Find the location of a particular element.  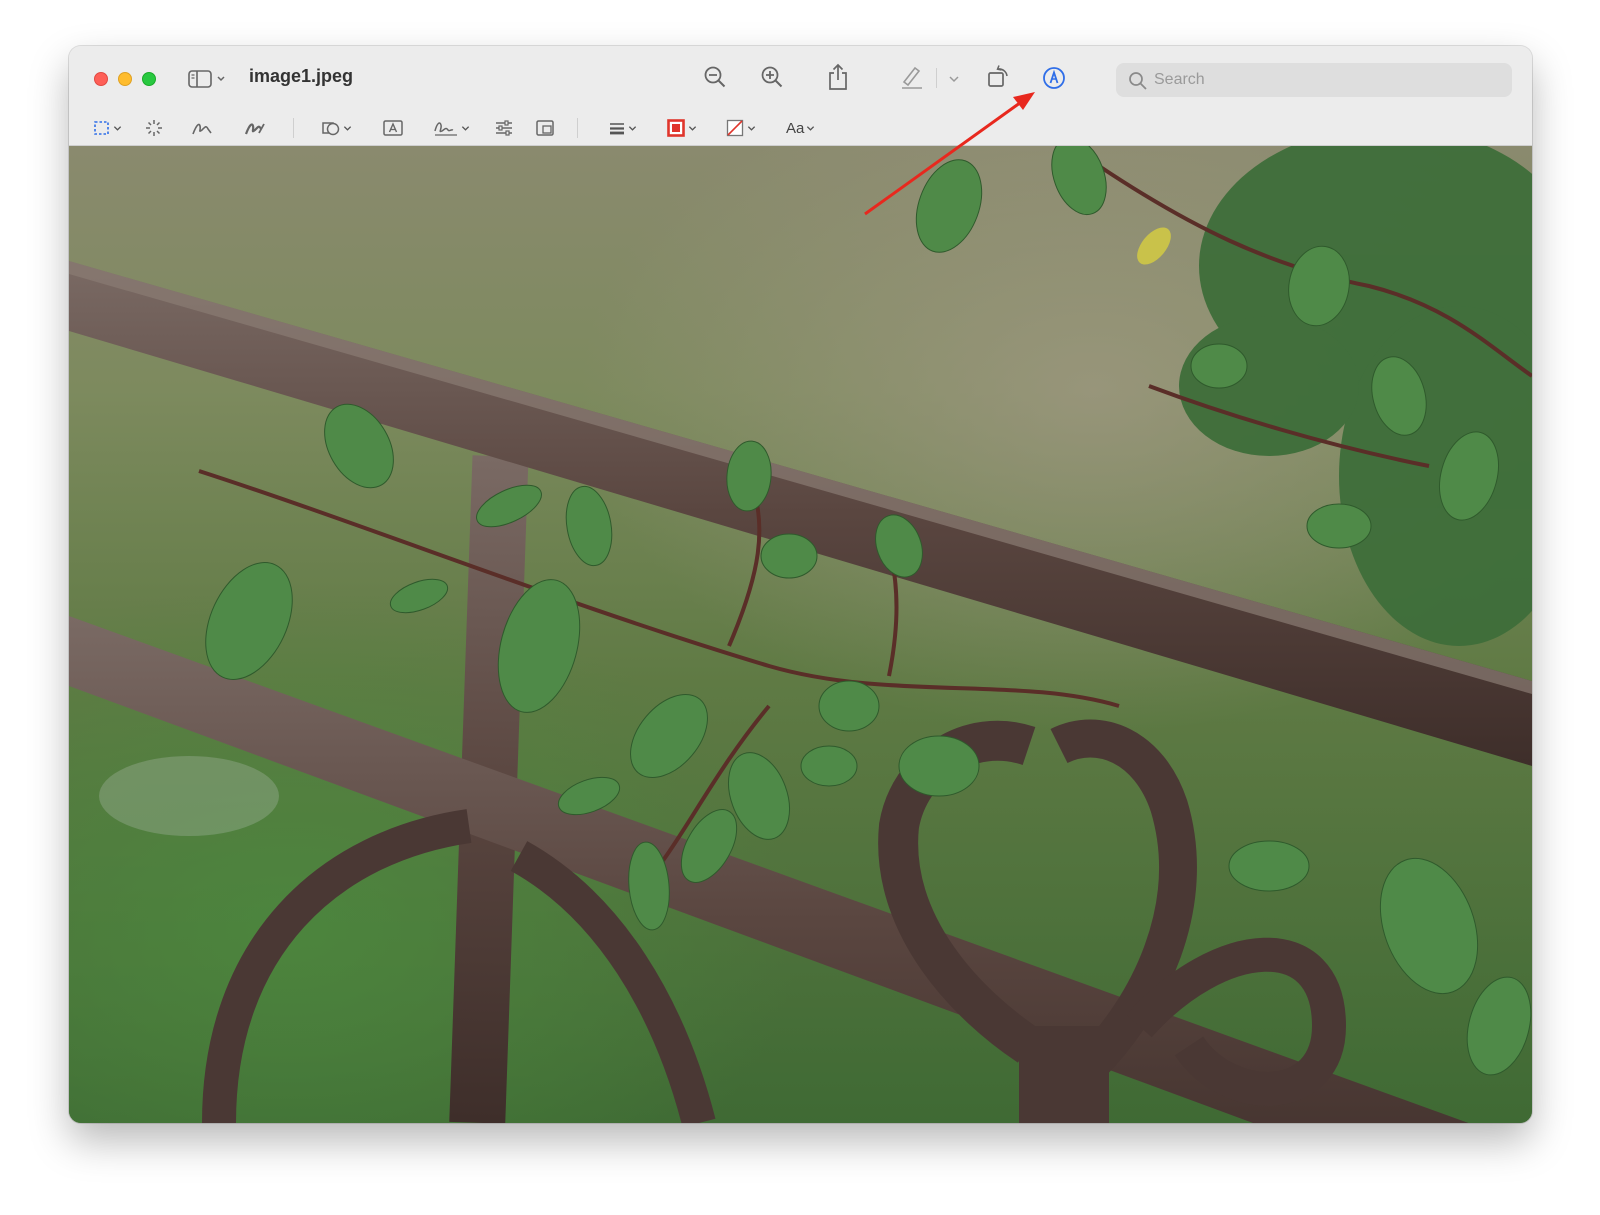

text-style-button: Aa is located at coordinates (800, 128).